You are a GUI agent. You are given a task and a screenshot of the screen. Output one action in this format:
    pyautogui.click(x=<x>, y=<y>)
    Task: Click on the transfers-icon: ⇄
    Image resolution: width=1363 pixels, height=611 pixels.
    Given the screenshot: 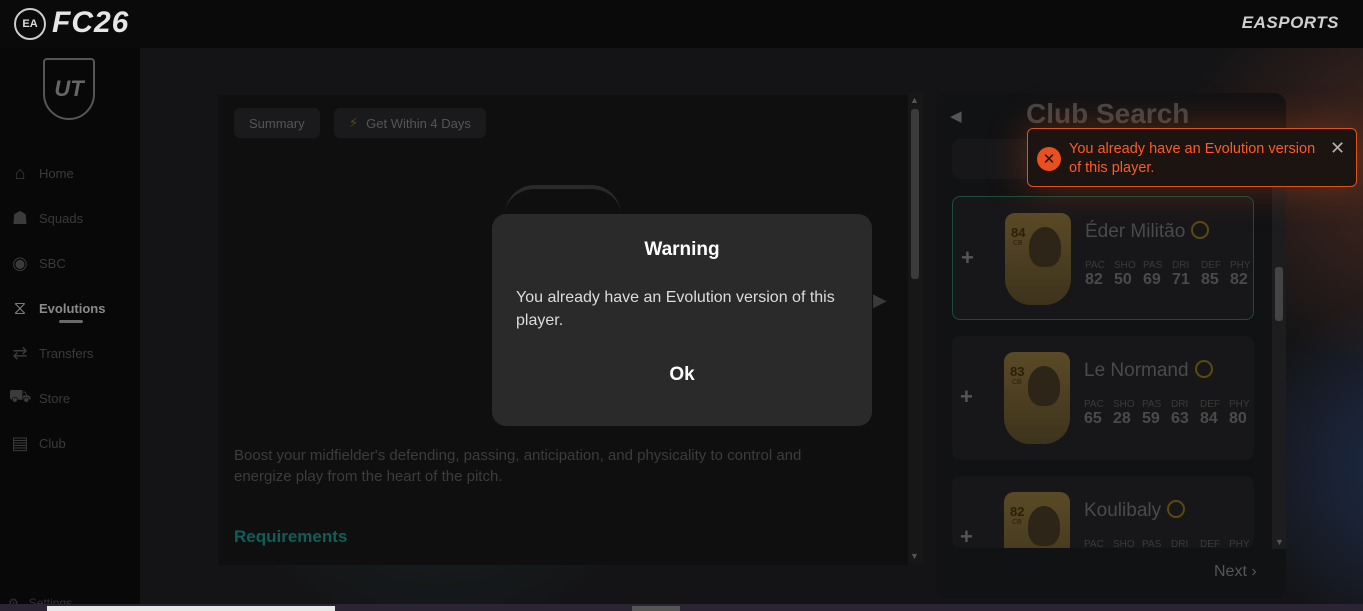 What is the action you would take?
    pyautogui.click(x=20, y=352)
    